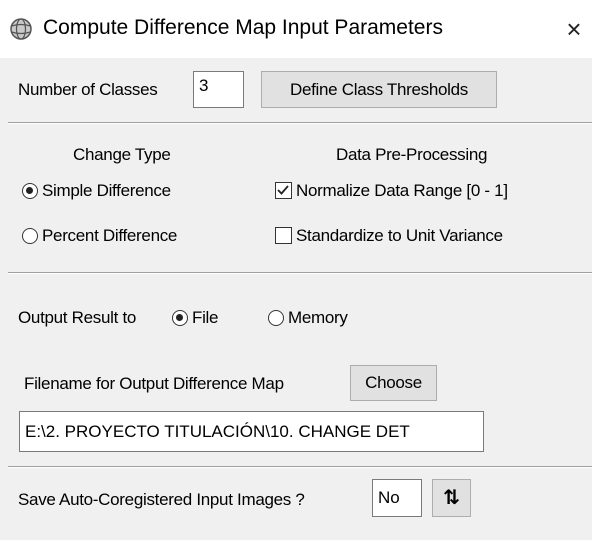 This screenshot has height=540, width=592. I want to click on normalize-data-range-label: Normalize Data Range [0 - 1], so click(402, 191).